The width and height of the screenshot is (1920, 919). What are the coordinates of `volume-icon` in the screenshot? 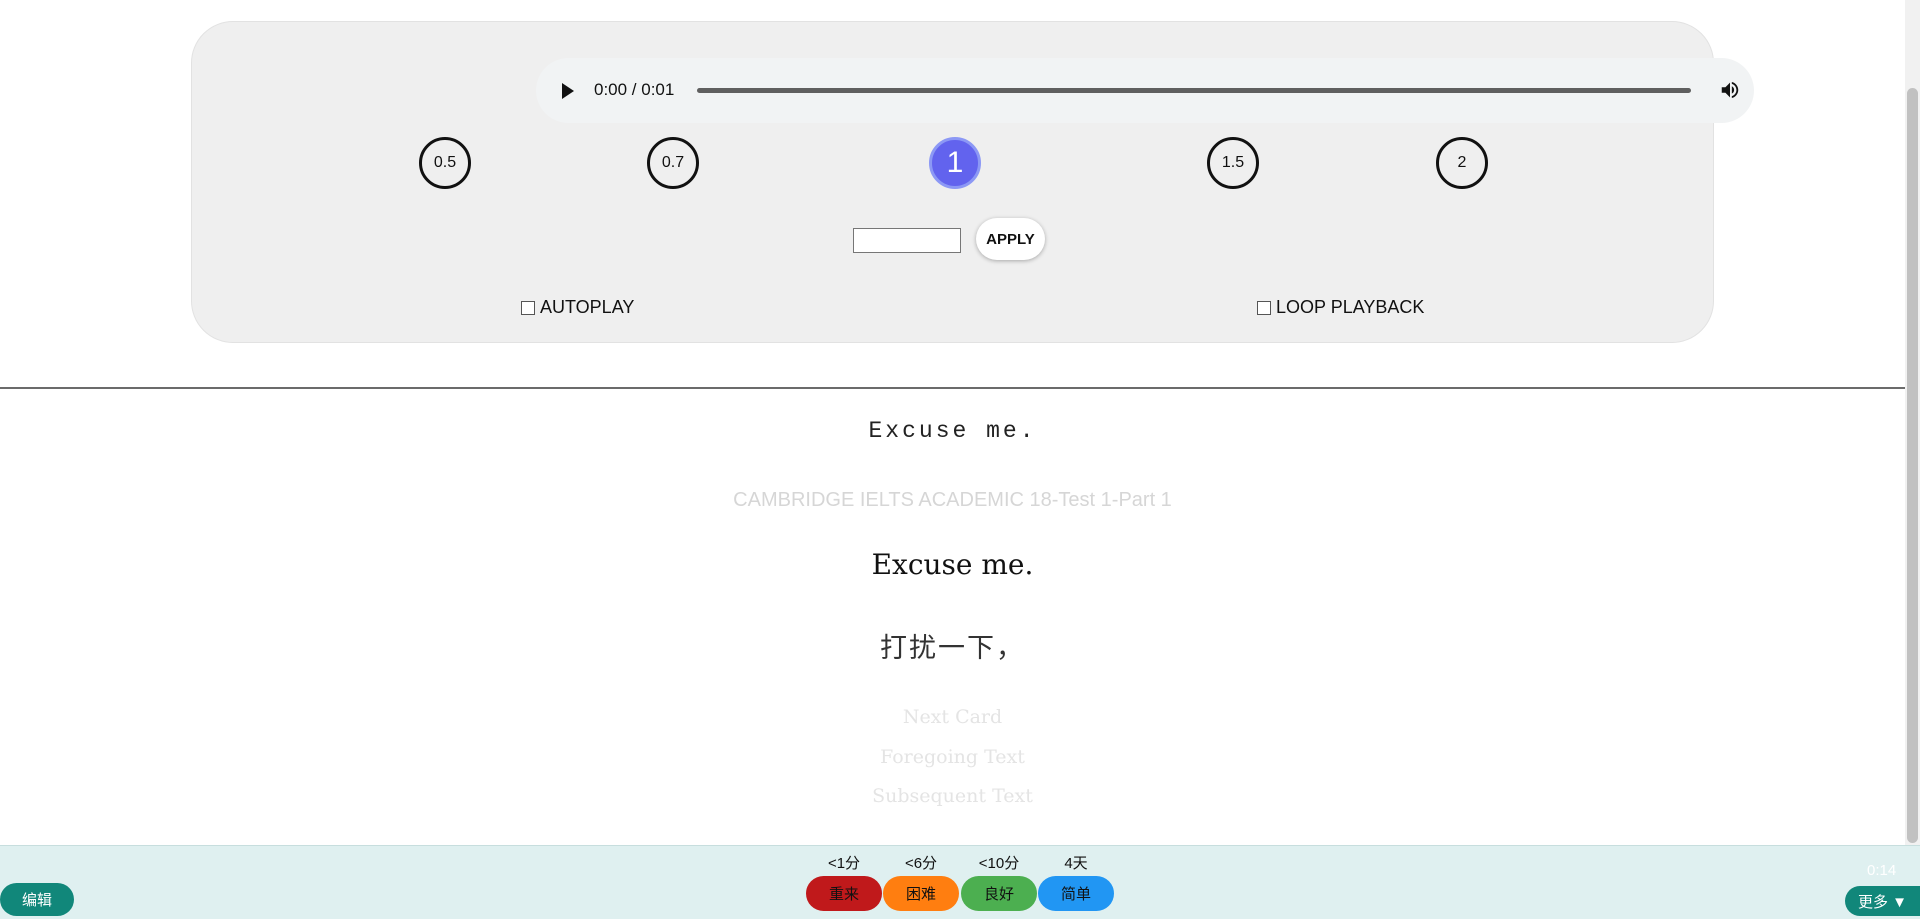 It's located at (1730, 90).